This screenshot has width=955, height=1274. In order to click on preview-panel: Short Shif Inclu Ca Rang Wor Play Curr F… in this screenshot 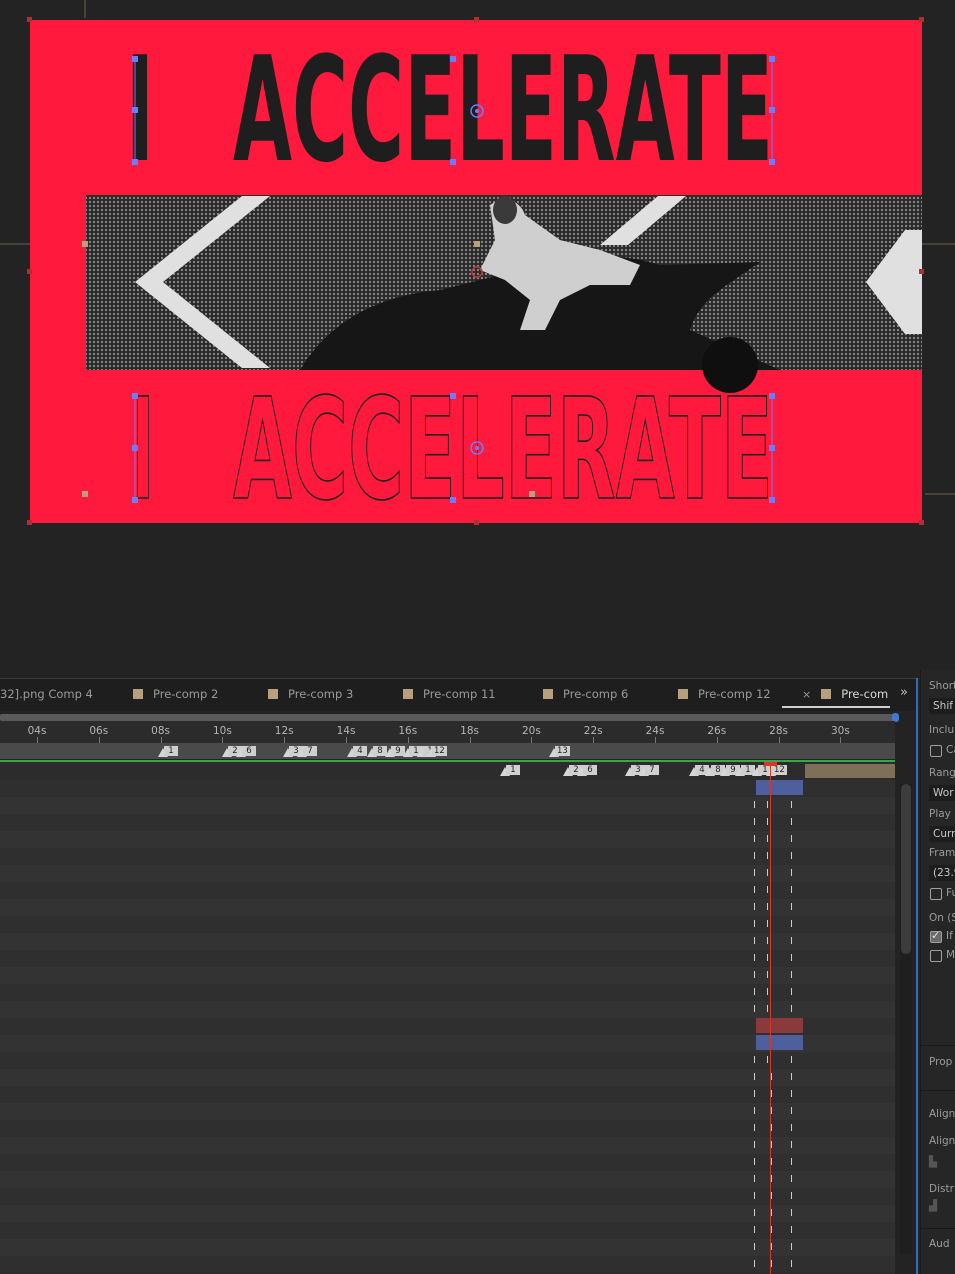, I will do `click(937, 972)`.